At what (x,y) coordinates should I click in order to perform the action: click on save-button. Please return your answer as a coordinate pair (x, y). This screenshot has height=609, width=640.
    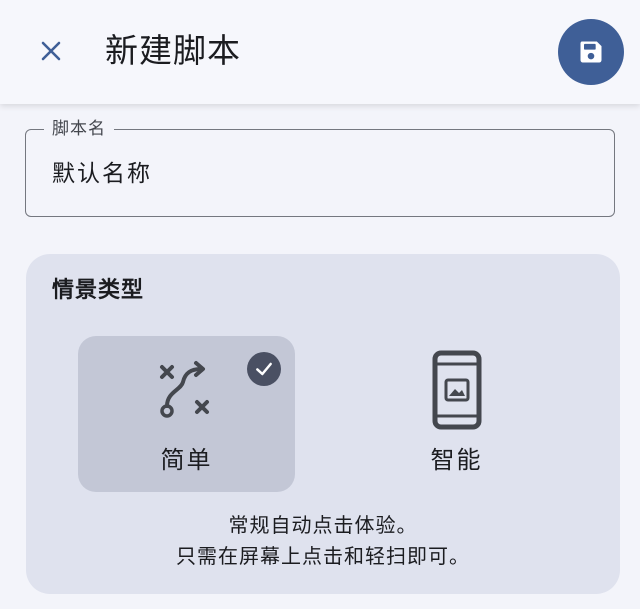
    Looking at the image, I should click on (591, 52).